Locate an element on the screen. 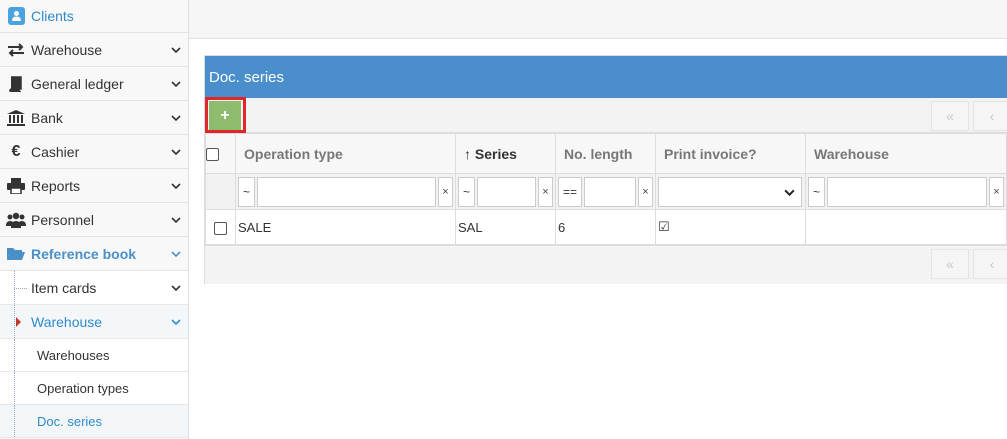 The height and width of the screenshot is (439, 1007). sidebar-item-label: Personnel is located at coordinates (63, 219).